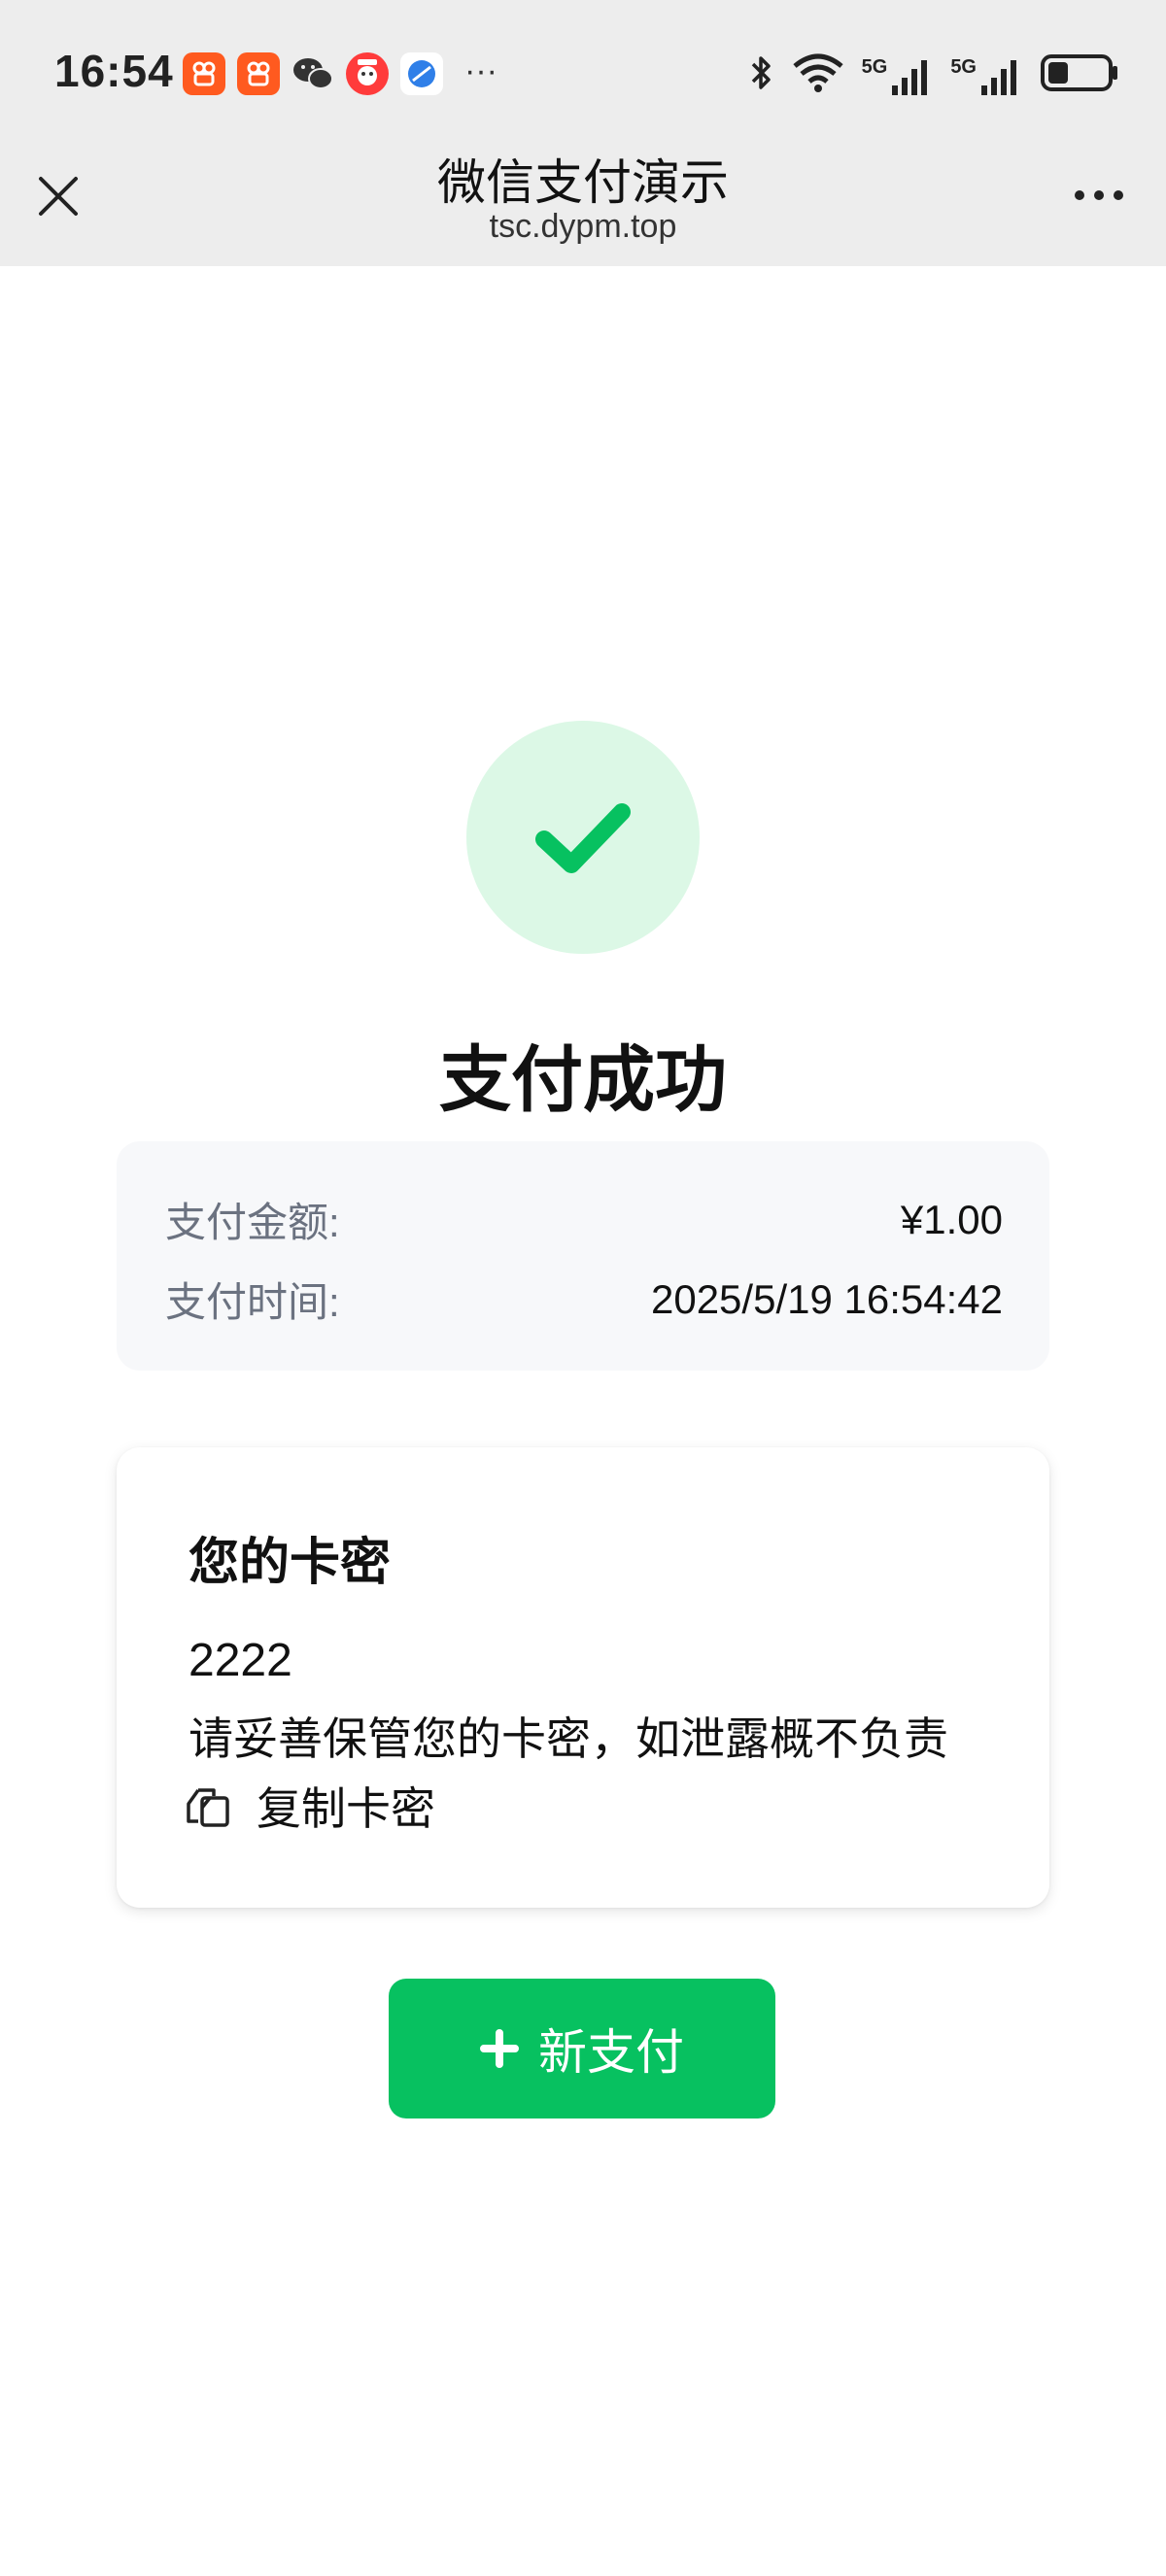 The height and width of the screenshot is (2576, 1166). I want to click on plus-icon, so click(499, 2048).